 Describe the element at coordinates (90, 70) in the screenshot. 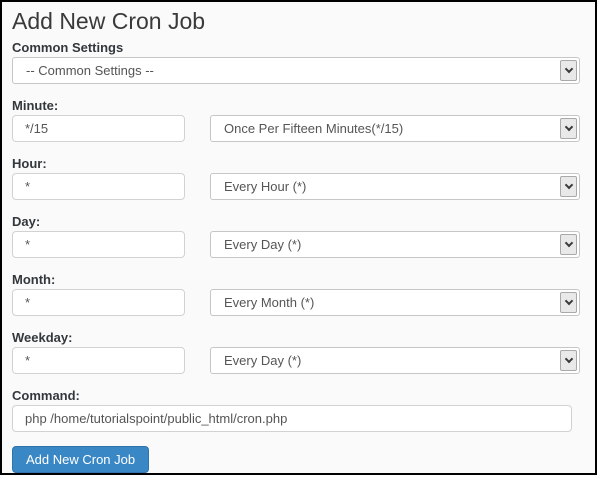

I see `common-settings-selected-value: -- Common Settings --` at that location.